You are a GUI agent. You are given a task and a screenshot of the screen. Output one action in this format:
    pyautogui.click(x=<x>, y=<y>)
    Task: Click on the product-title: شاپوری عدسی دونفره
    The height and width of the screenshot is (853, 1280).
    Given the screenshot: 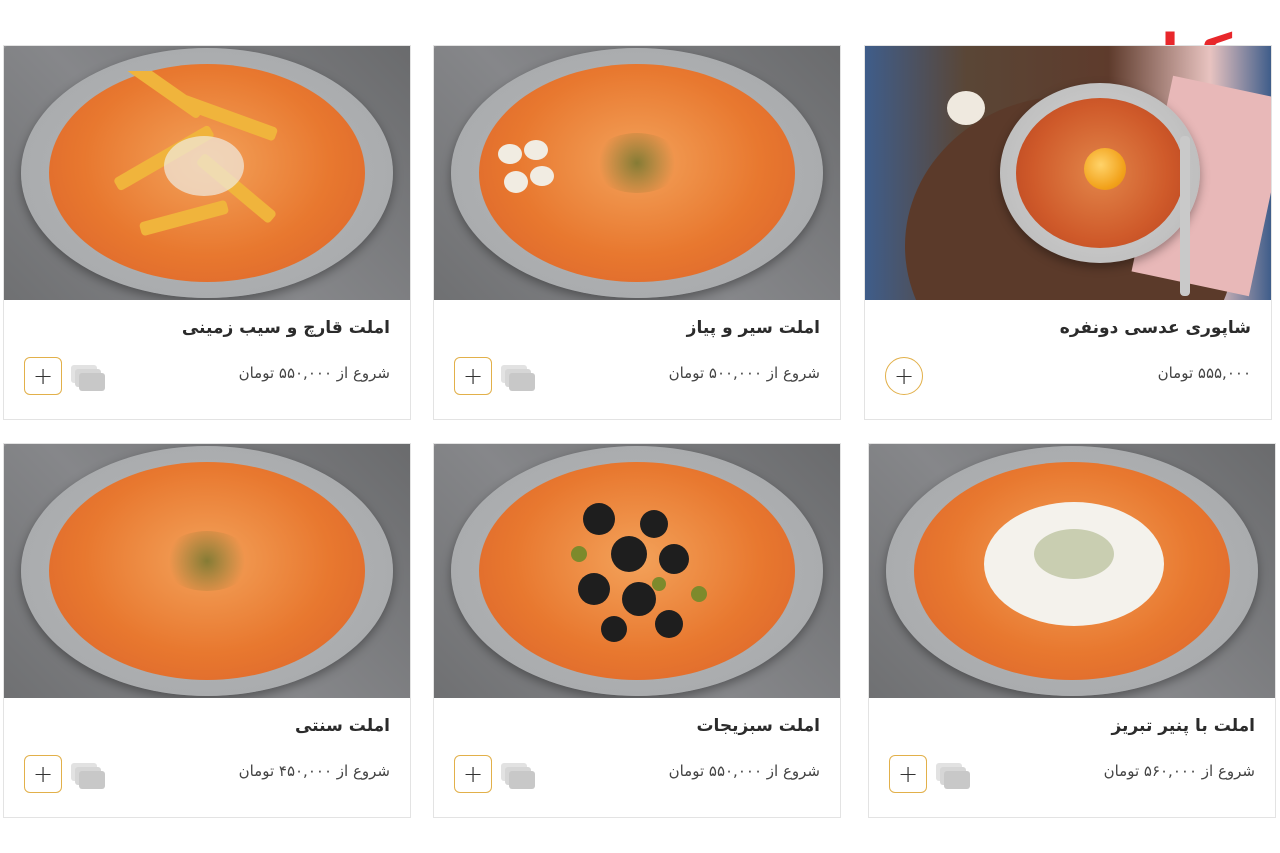 What is the action you would take?
    pyautogui.click(x=1155, y=328)
    